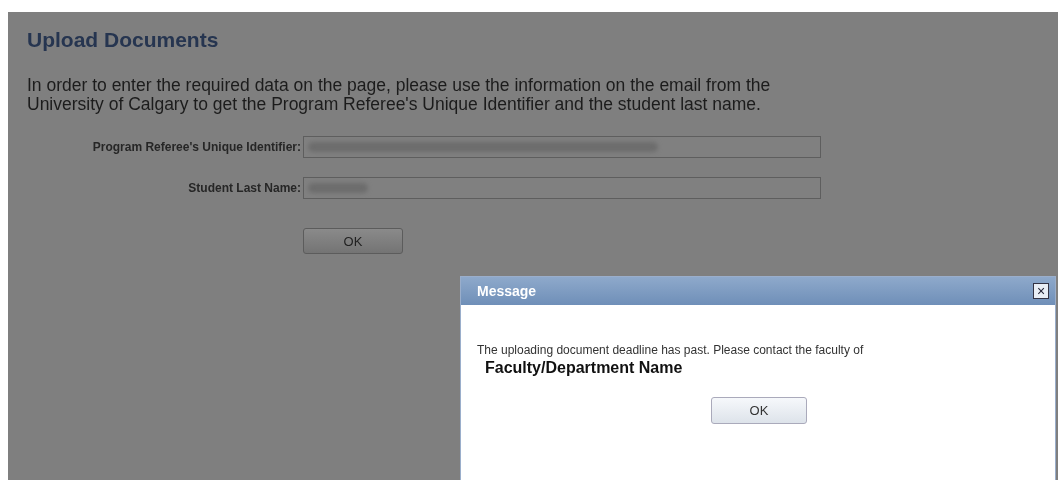 This screenshot has width=1058, height=480. I want to click on field-label: Program Referee's Unique Identifier:, so click(196, 147).